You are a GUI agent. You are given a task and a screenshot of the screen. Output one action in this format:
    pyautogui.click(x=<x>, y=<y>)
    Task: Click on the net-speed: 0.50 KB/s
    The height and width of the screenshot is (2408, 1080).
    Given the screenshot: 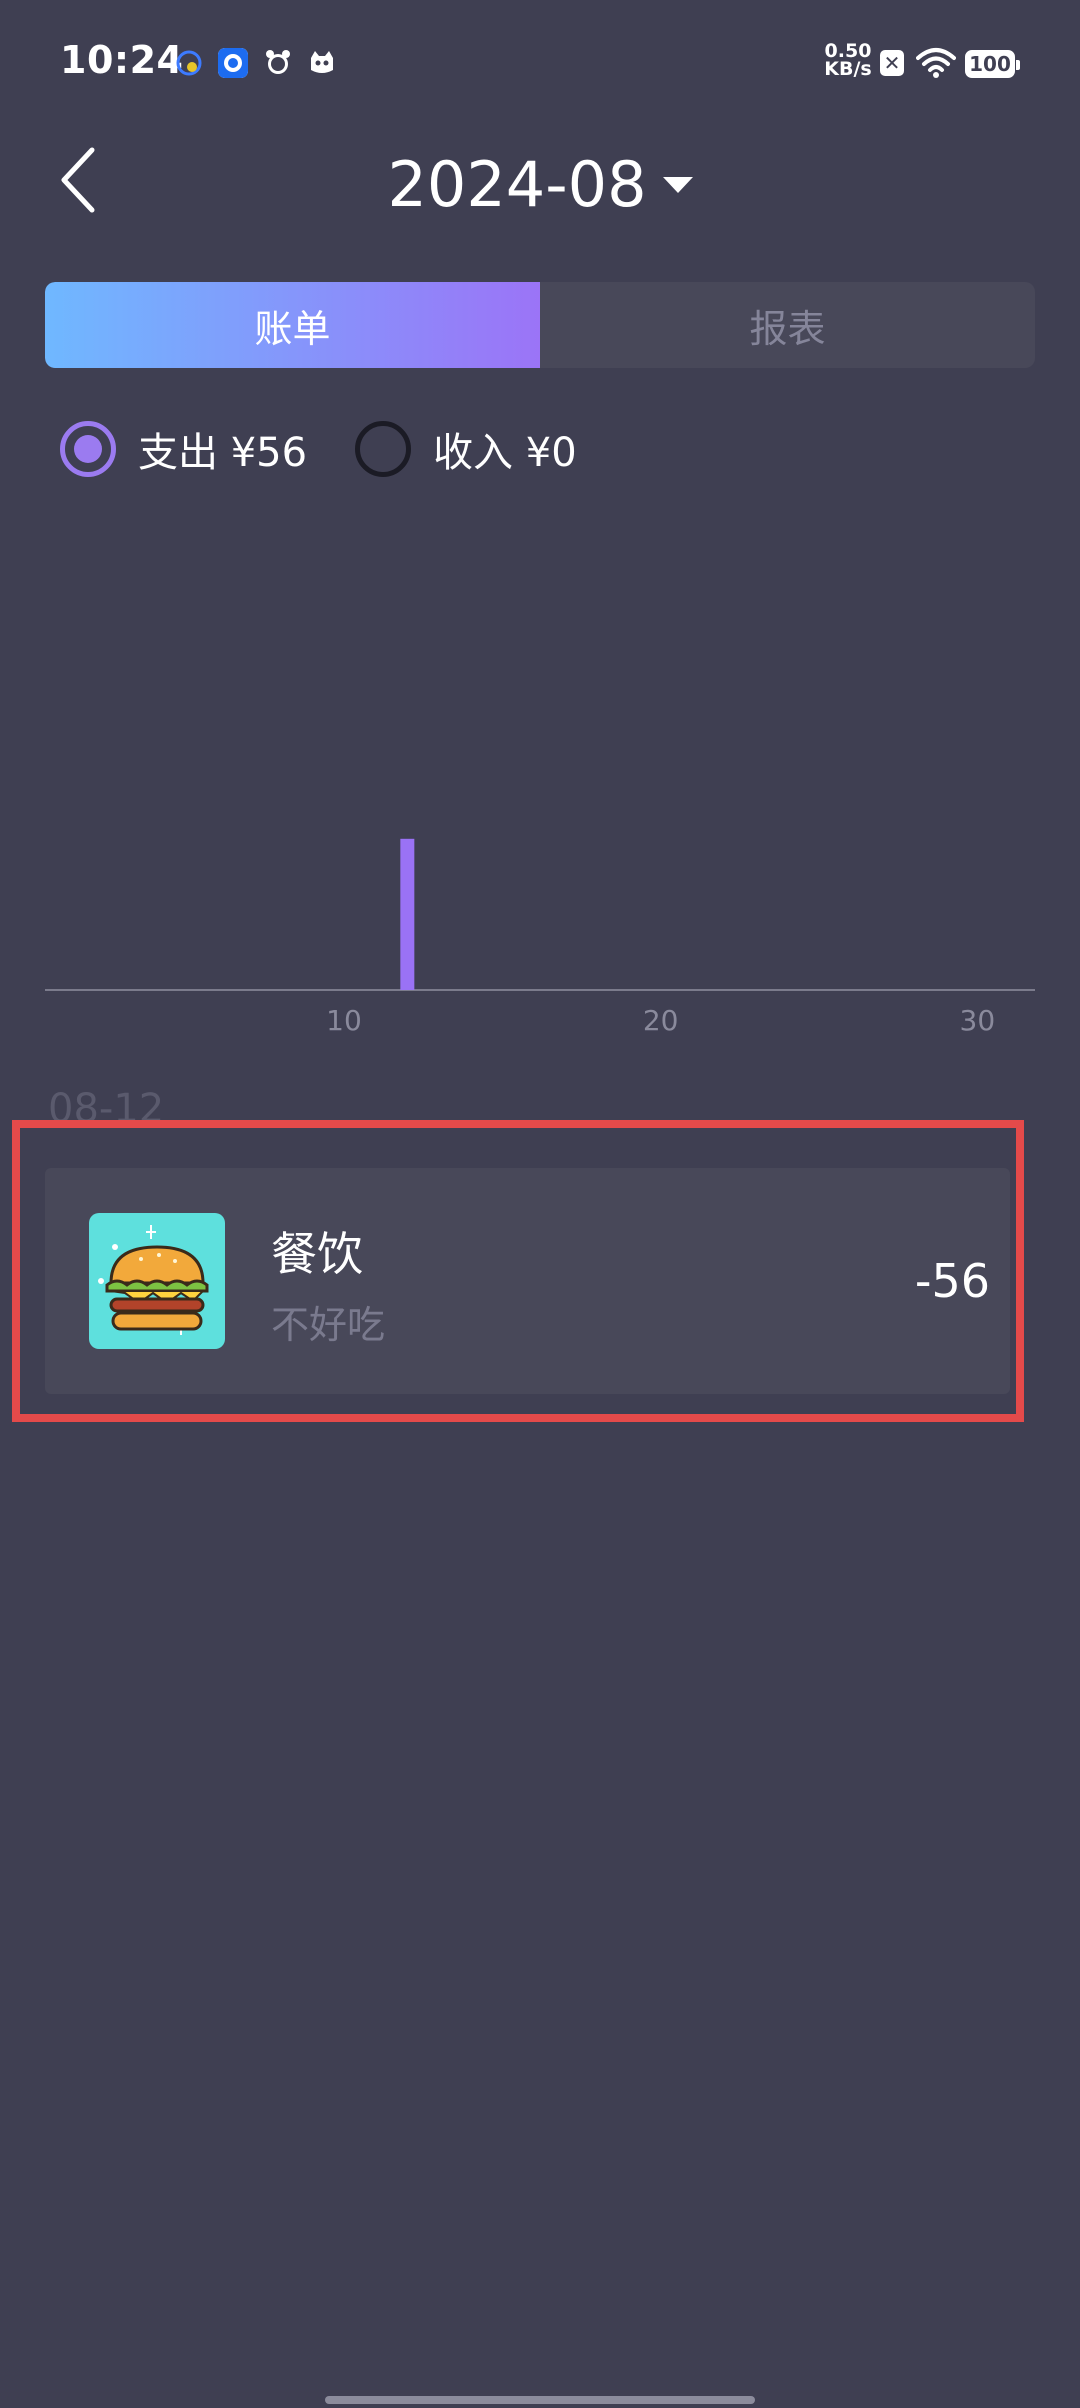 What is the action you would take?
    pyautogui.click(x=848, y=61)
    